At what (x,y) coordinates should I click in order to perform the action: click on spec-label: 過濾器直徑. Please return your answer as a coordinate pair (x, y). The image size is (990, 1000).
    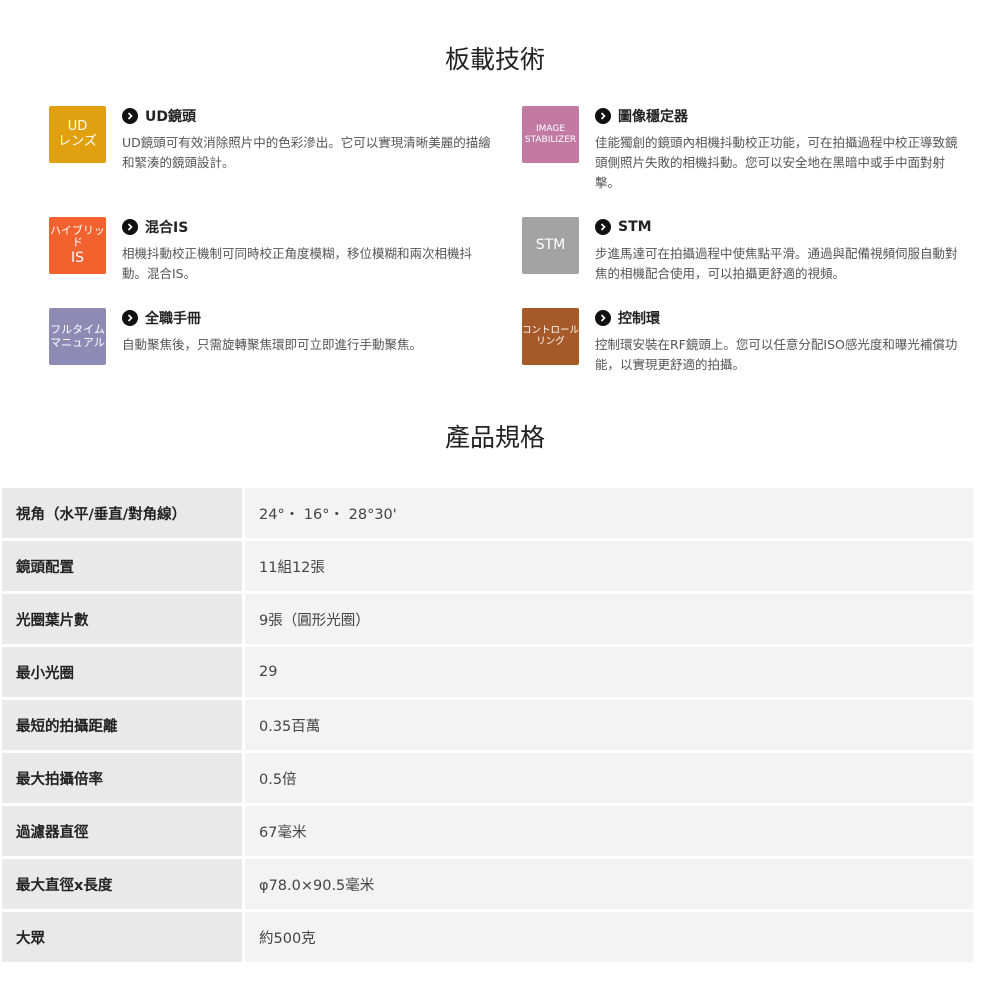
    Looking at the image, I should click on (123, 831).